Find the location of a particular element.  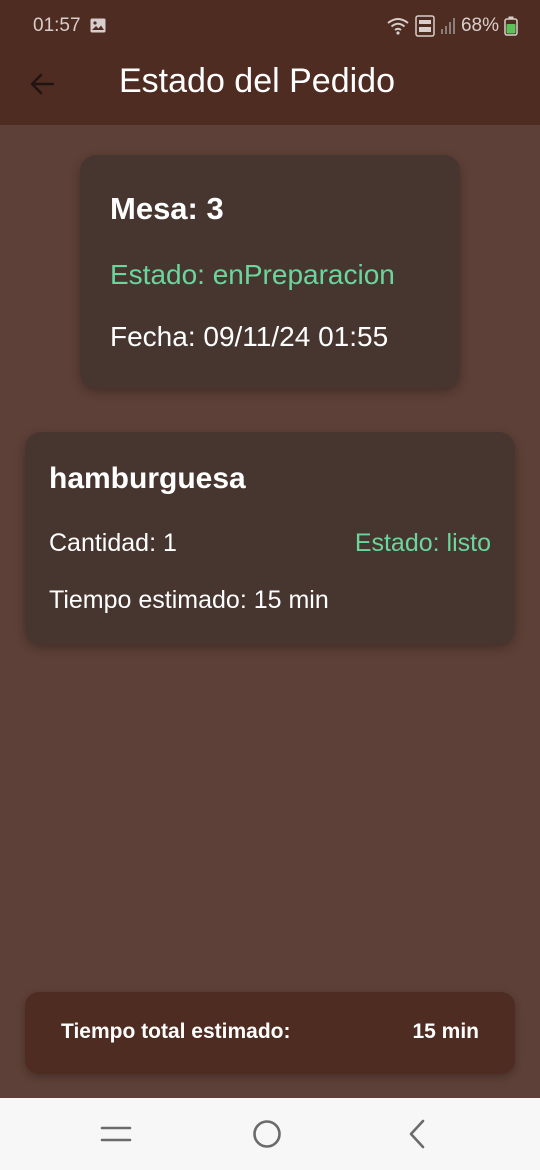

home-icon is located at coordinates (267, 1134).